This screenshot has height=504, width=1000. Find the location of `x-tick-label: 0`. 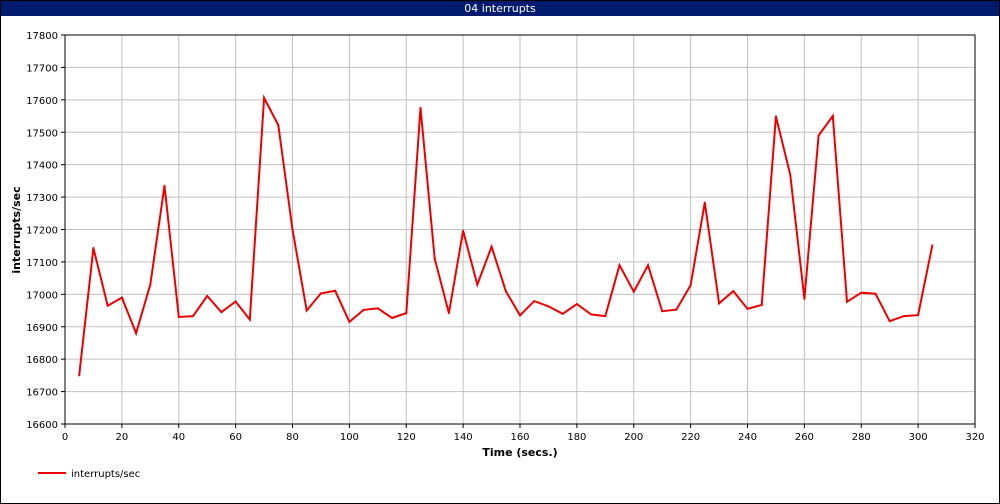

x-tick-label: 0 is located at coordinates (65, 437).